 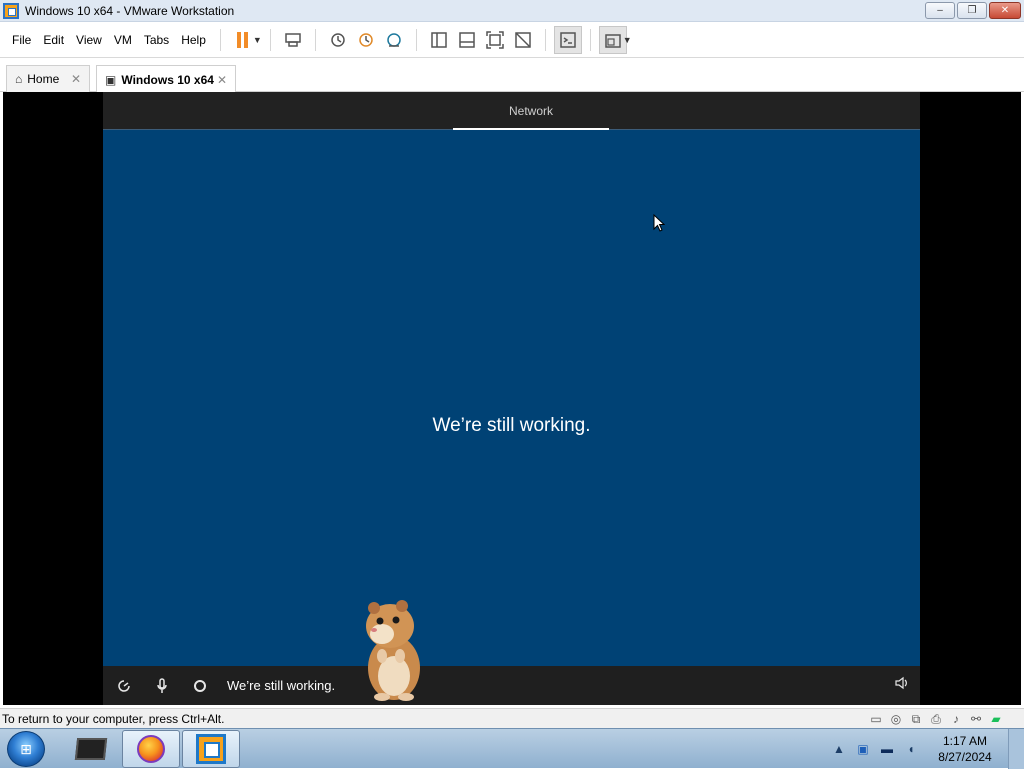 What do you see at coordinates (924, 749) in the screenshot?
I see `system-tray: ▲ ▣ ▬ ◖ 1:17 AM 8/27/2024` at bounding box center [924, 749].